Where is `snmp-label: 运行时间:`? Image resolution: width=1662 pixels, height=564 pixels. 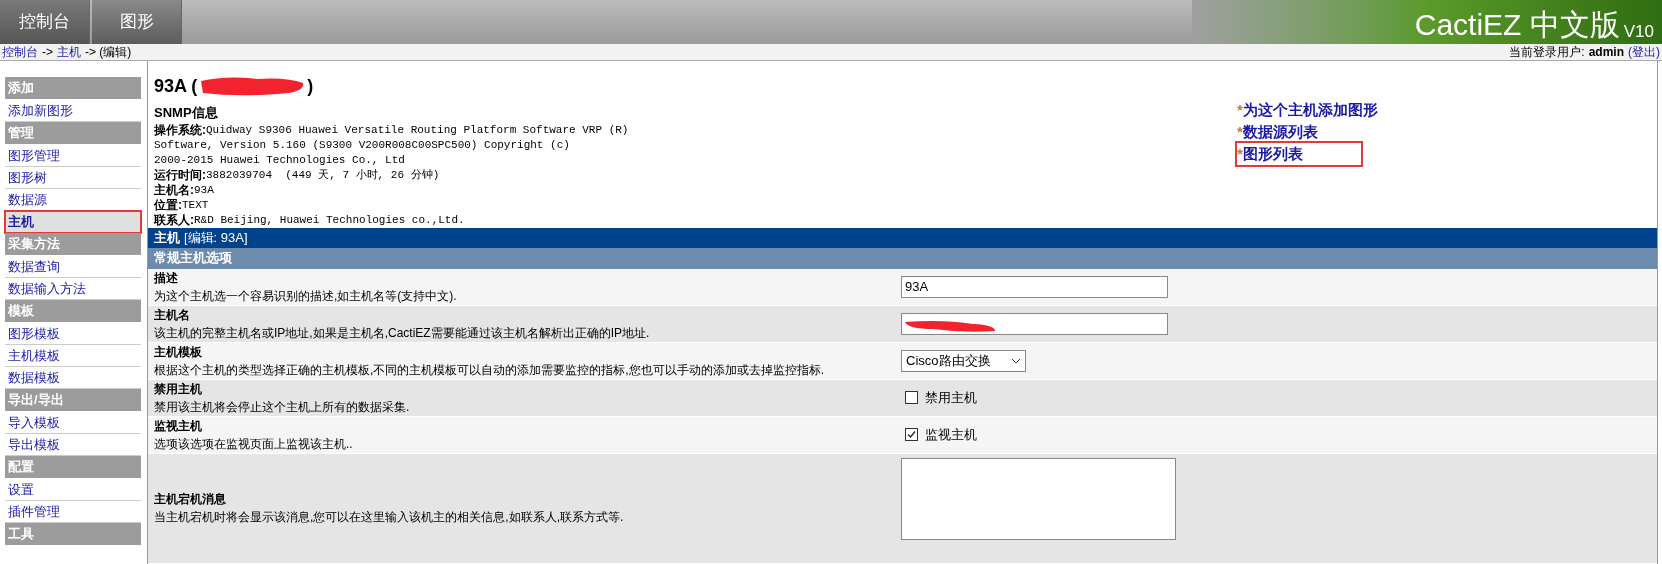 snmp-label: 运行时间: is located at coordinates (180, 175).